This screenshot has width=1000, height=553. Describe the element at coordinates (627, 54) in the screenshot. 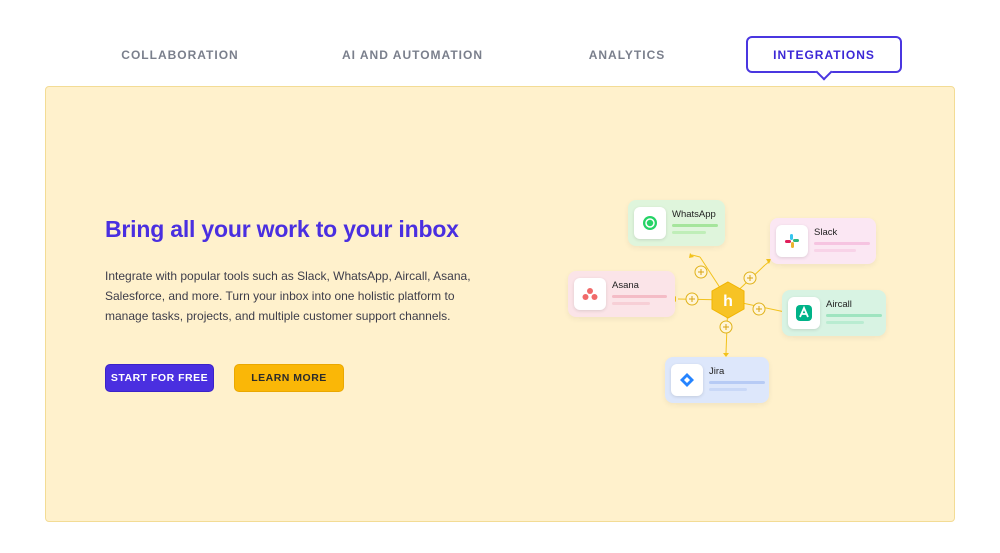

I see `tab-analytics: ANALYTICS` at that location.